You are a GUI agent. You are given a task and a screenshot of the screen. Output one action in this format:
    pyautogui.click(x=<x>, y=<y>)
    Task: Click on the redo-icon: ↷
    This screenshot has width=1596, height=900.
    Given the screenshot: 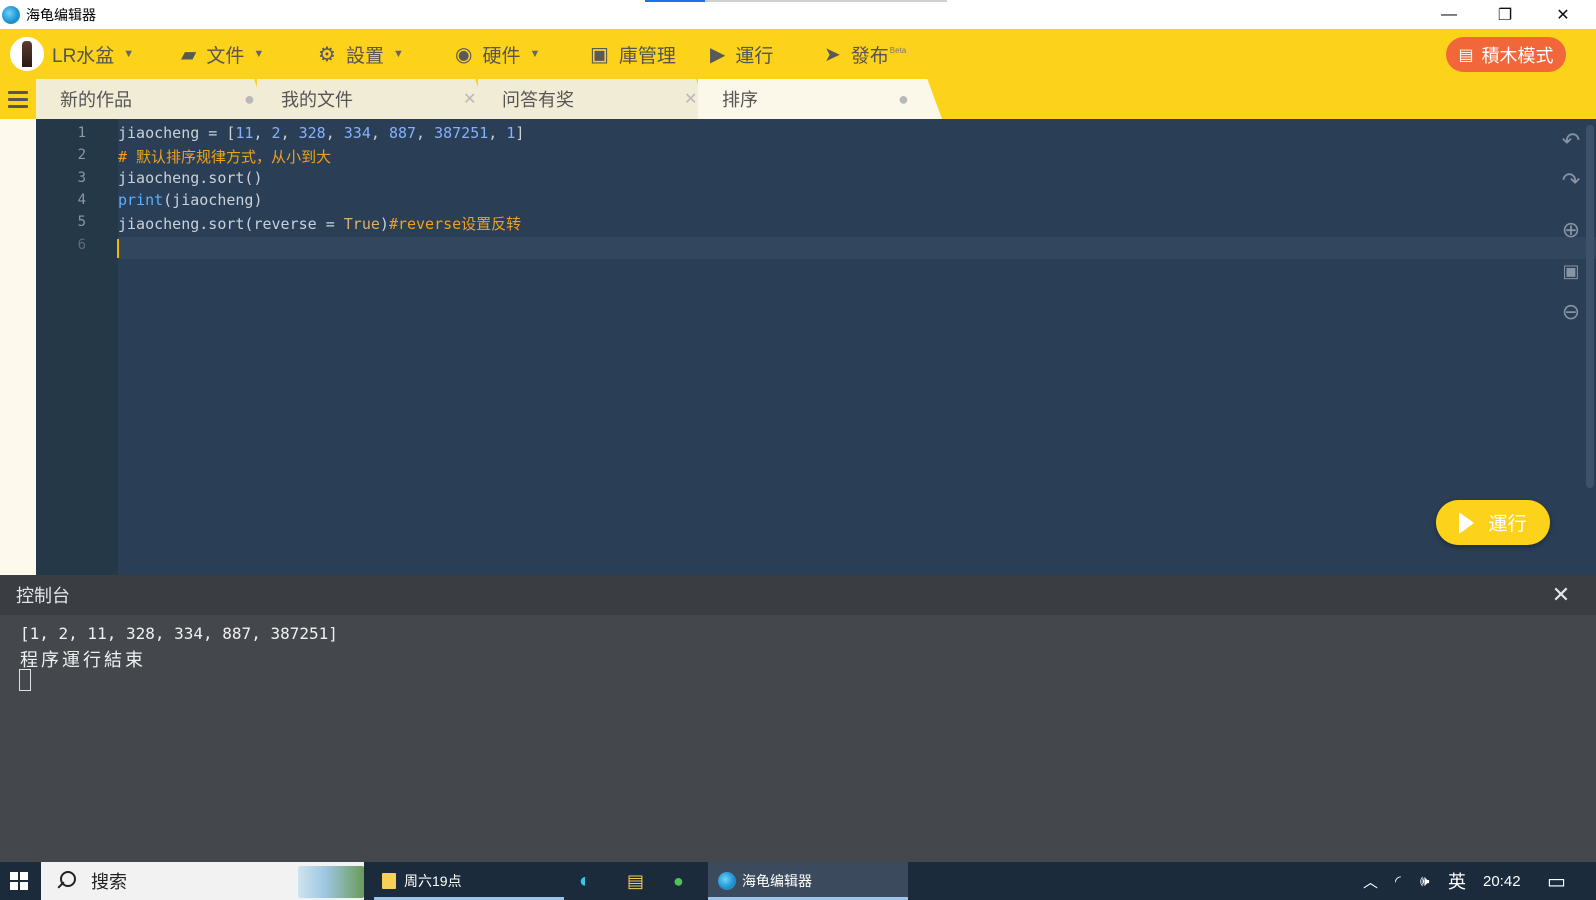 What is the action you would take?
    pyautogui.click(x=1571, y=181)
    